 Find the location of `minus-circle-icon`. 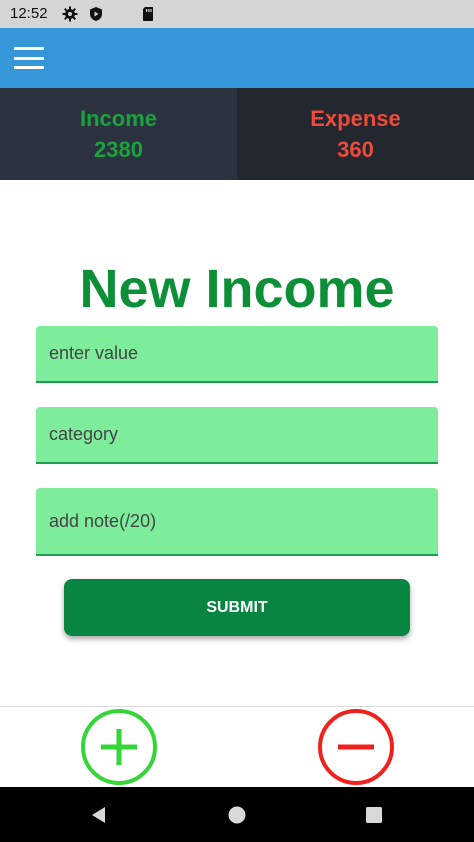

minus-circle-icon is located at coordinates (356, 747).